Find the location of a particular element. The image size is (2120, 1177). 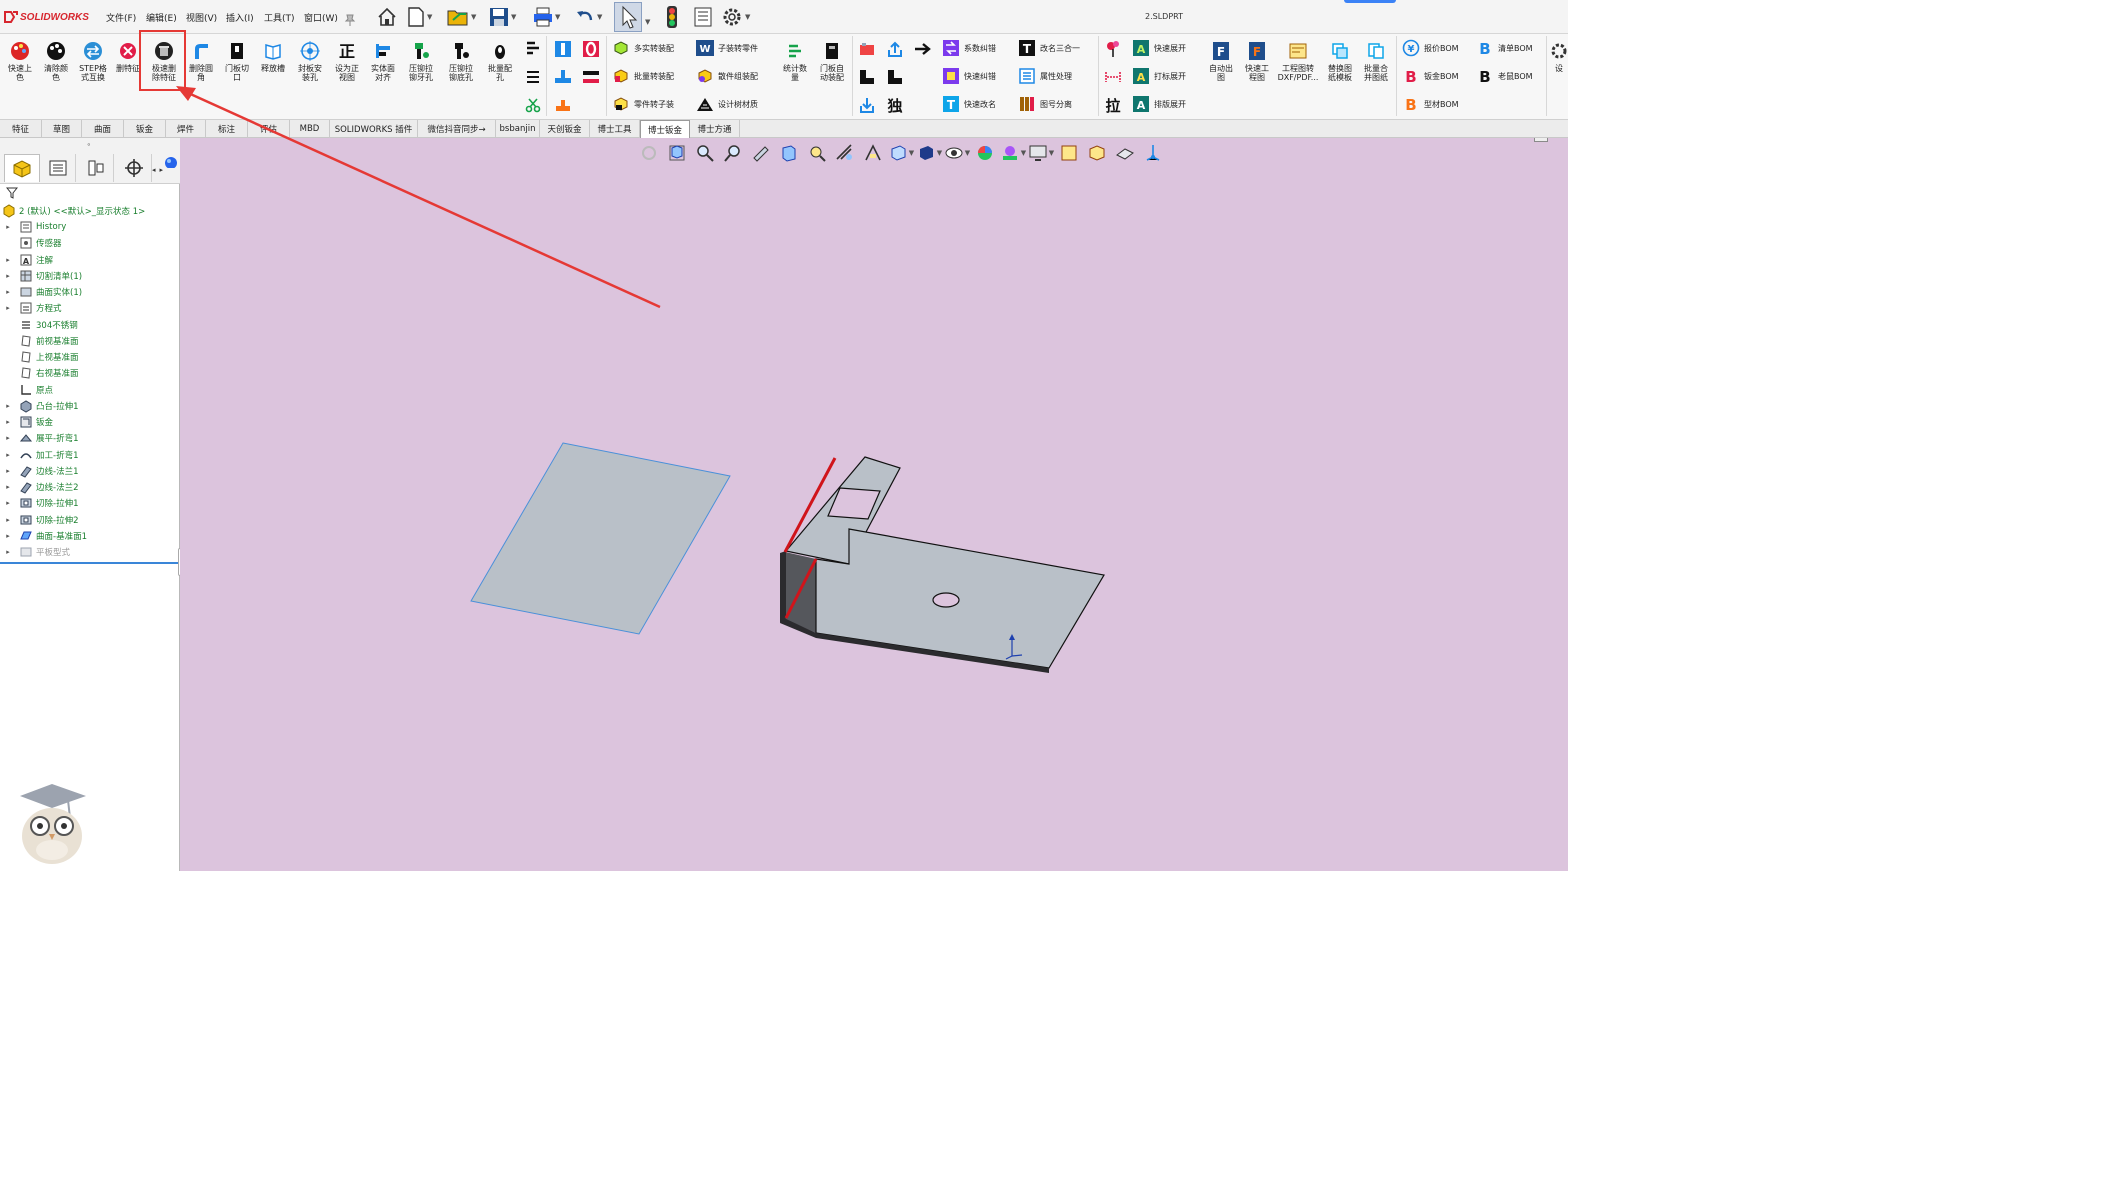

i-beam-blue-icon is located at coordinates (563, 49).